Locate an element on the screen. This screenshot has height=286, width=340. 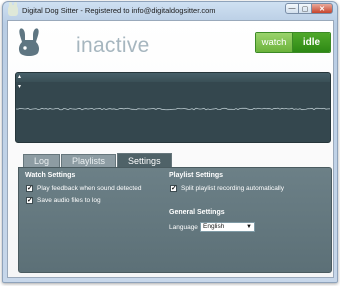
app-icon is located at coordinates (13, 9).